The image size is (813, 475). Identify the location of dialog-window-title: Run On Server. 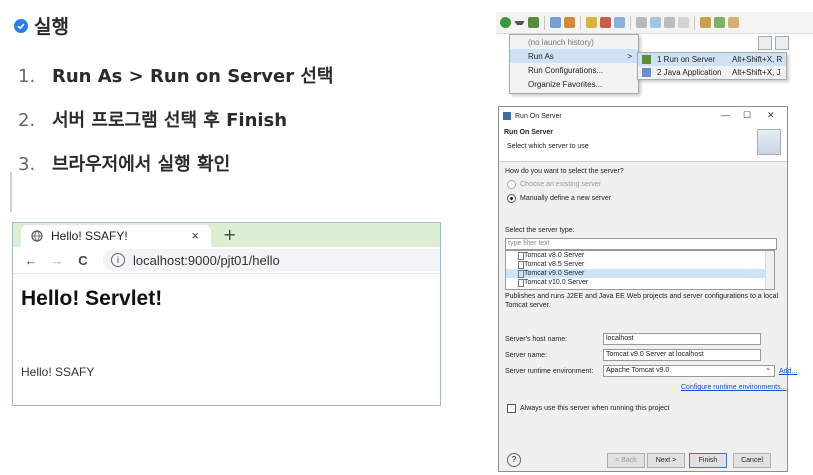
(538, 116).